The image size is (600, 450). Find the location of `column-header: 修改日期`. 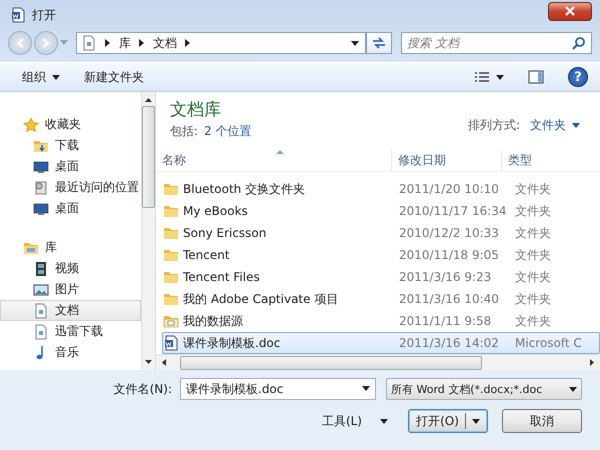

column-header: 修改日期 is located at coordinates (447, 161).